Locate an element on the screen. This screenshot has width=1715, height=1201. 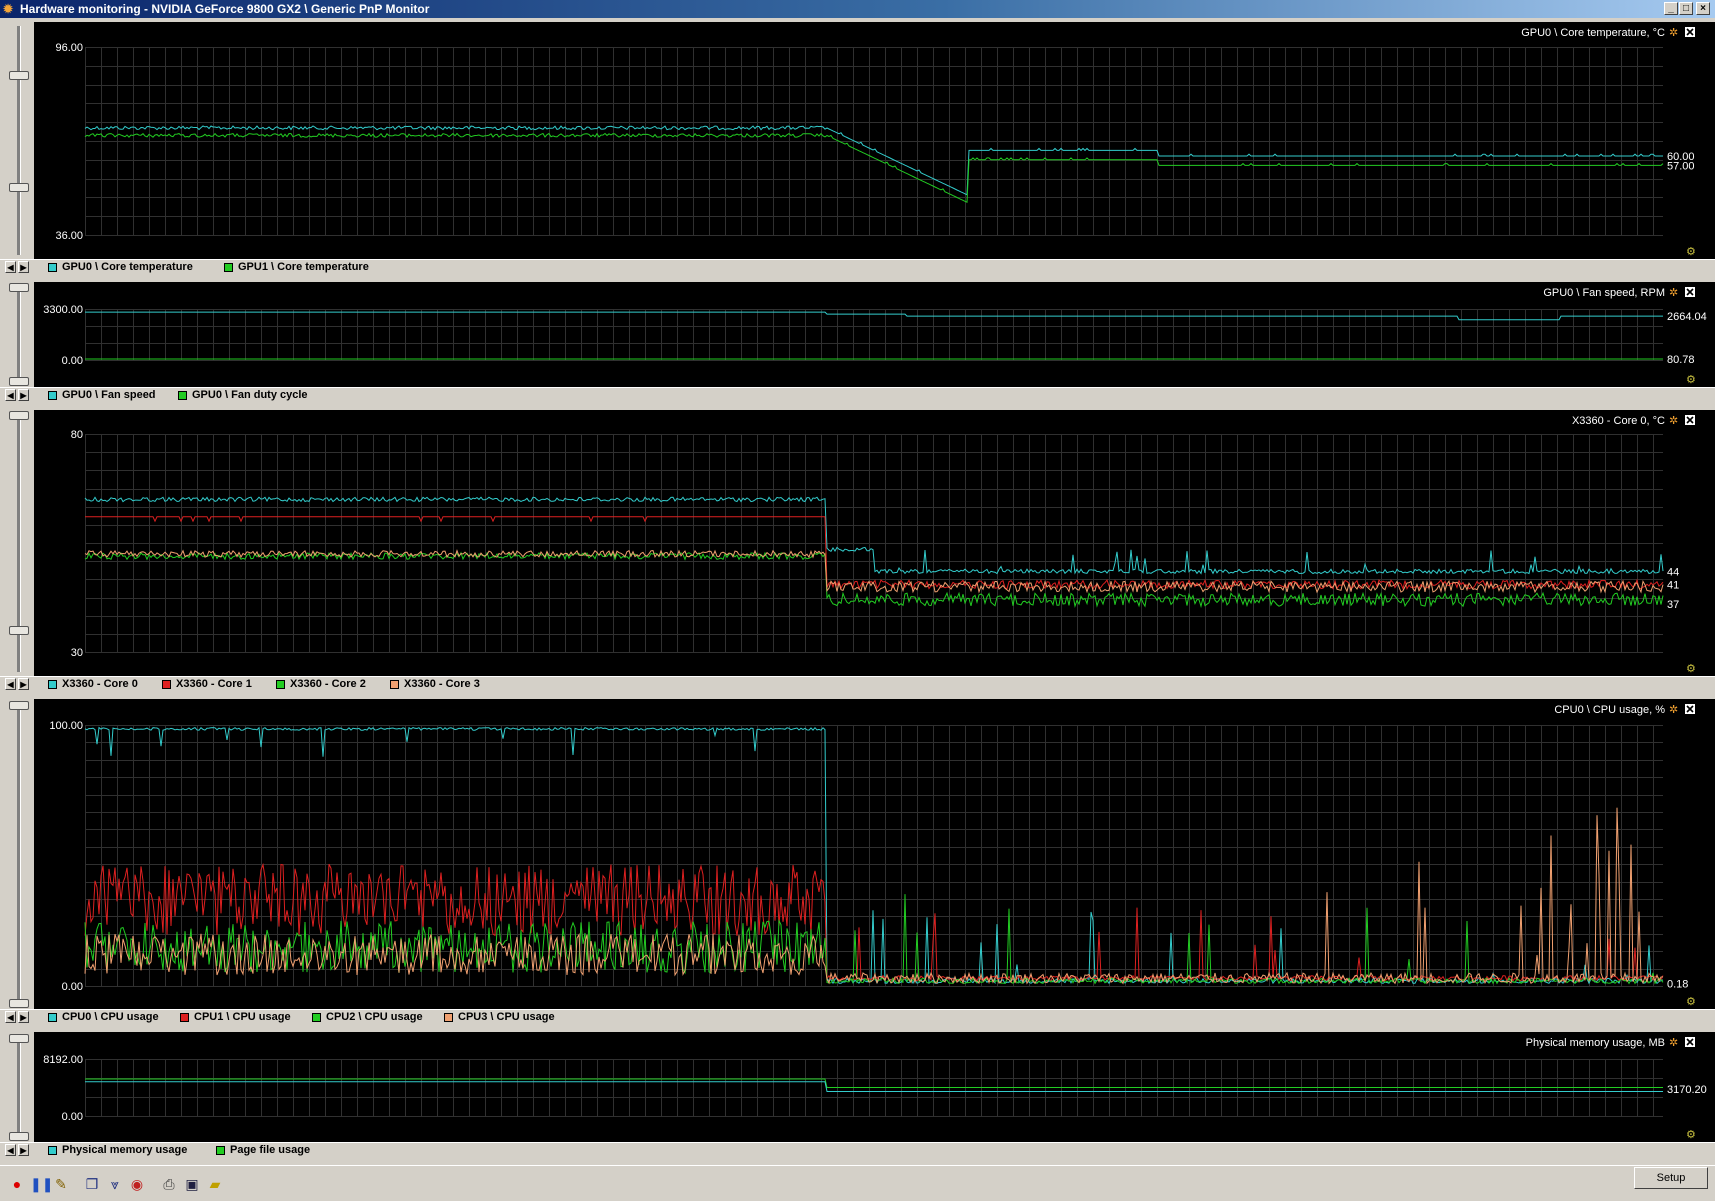
close-button: × is located at coordinates (1703, 8).